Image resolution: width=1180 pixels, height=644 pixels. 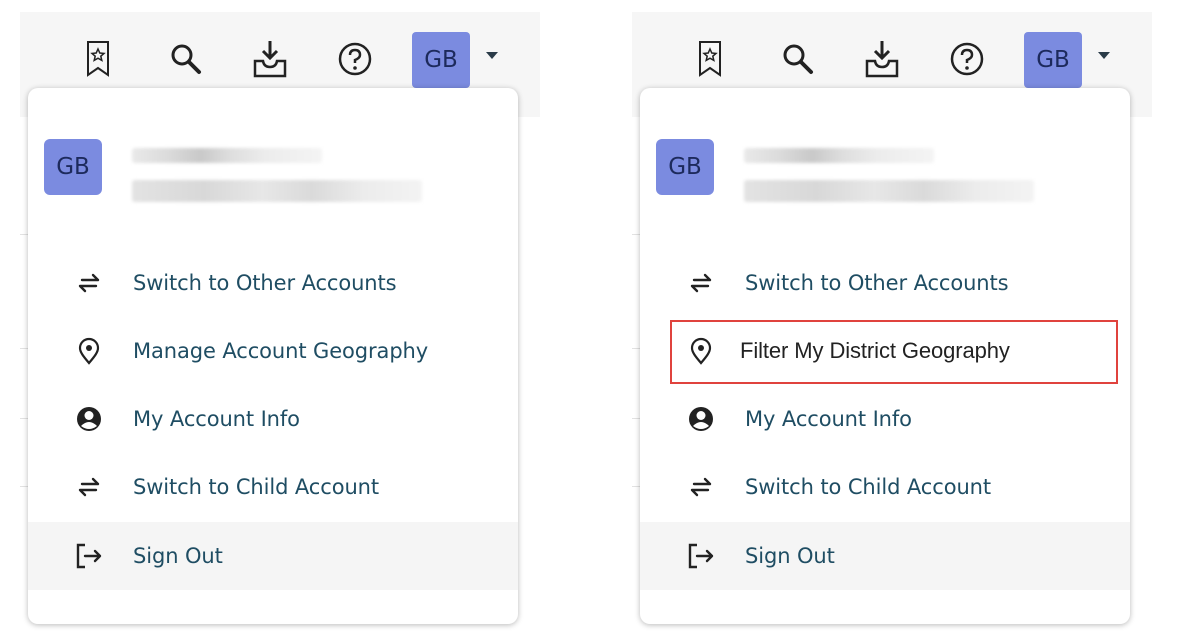 I want to click on menu-item-filter-district-geography: Filter My District Geography, so click(x=885, y=351).